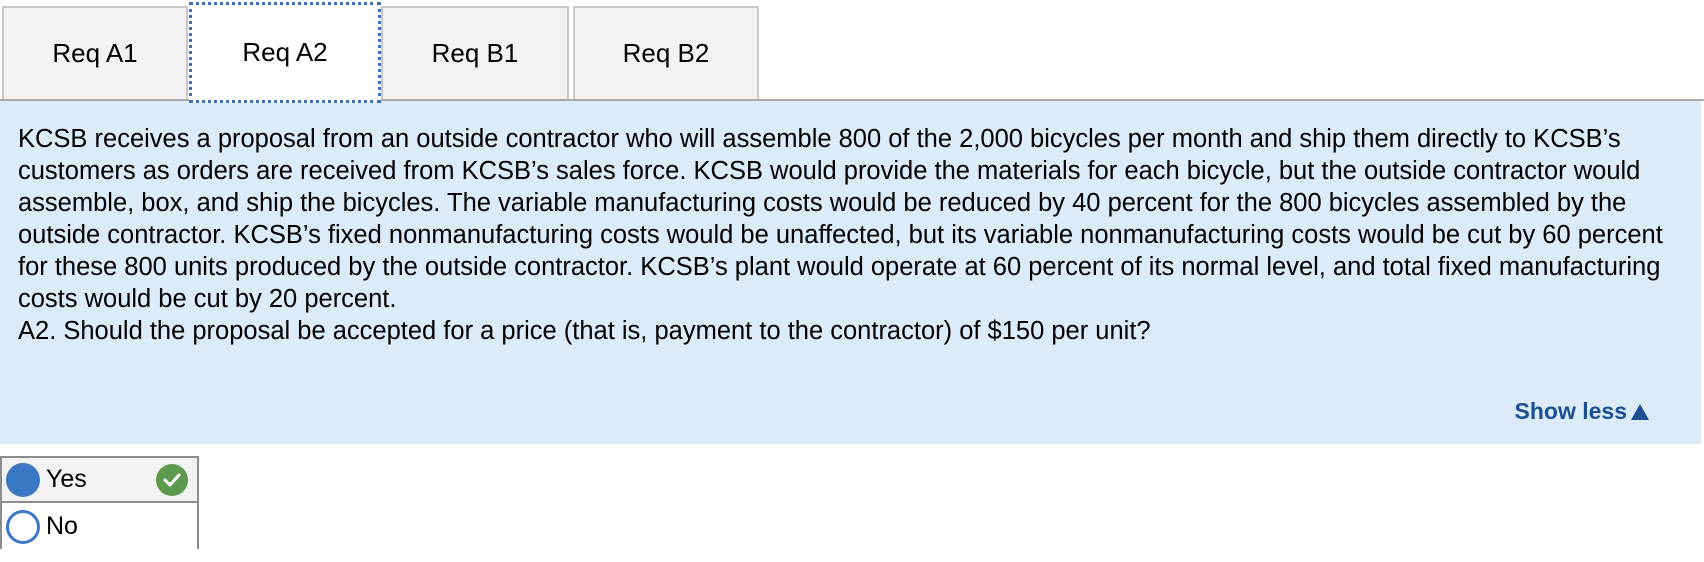 The height and width of the screenshot is (562, 1704). Describe the element at coordinates (66, 479) in the screenshot. I see `option-label: Yes` at that location.